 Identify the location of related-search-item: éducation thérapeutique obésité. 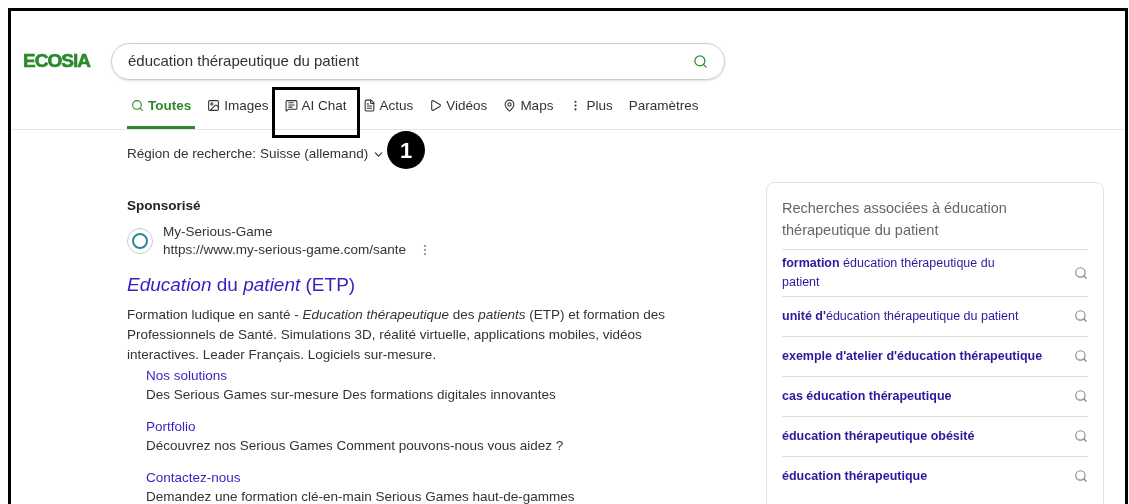
(935, 435).